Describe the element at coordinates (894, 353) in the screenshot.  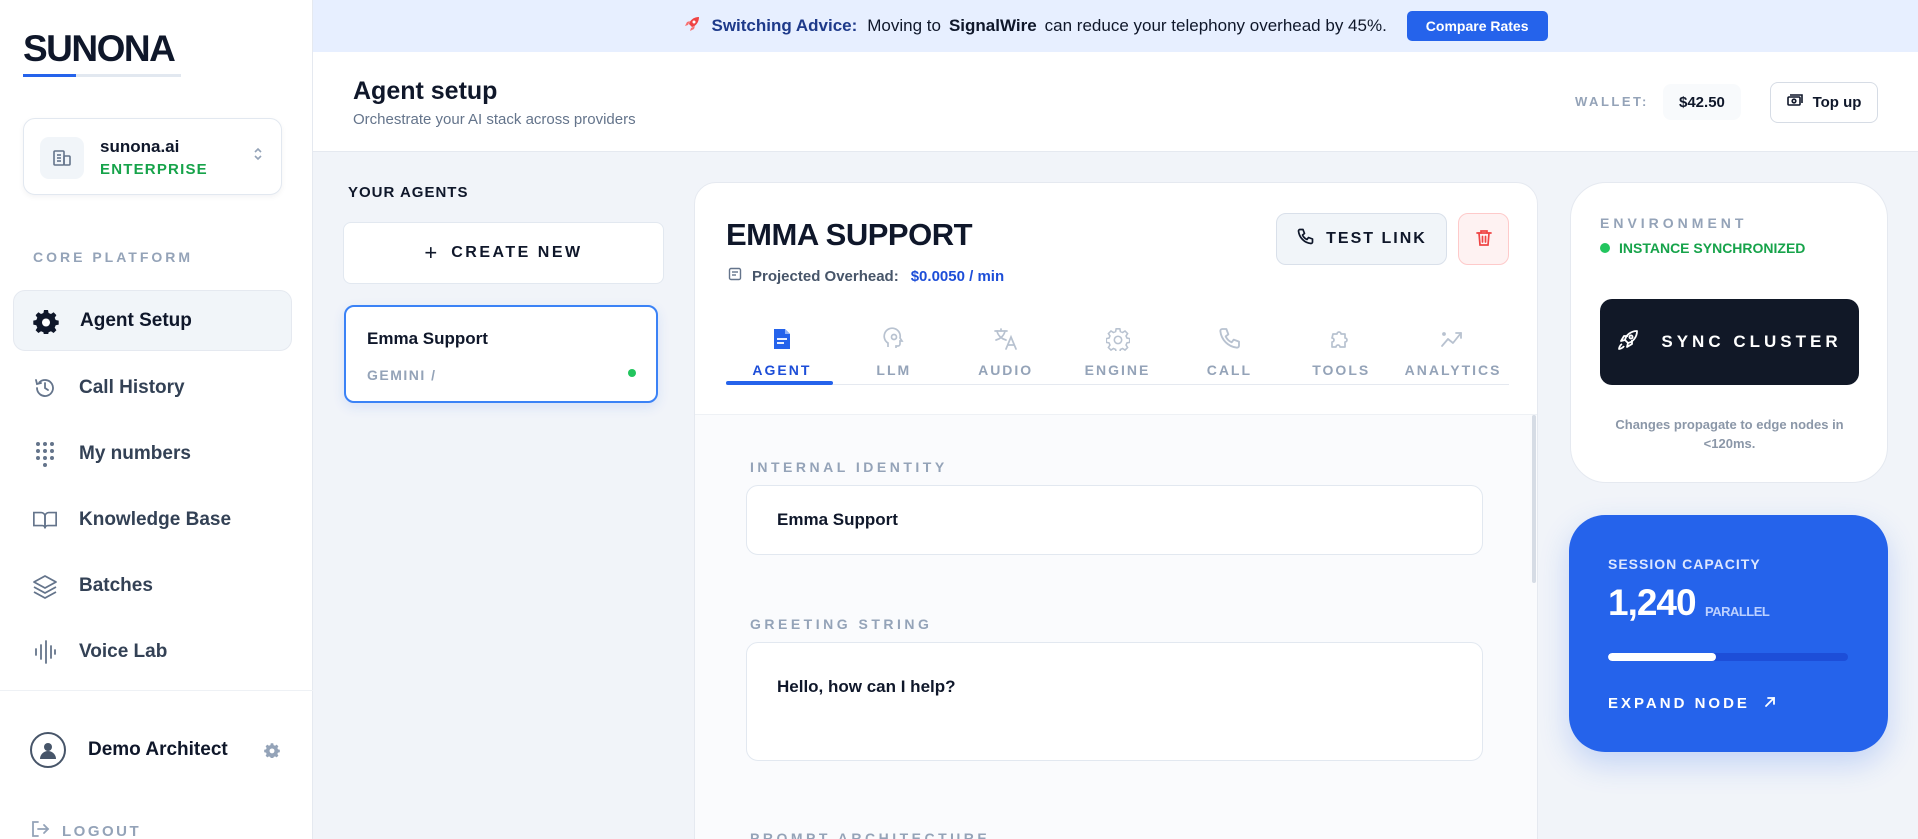
I see `tab-llm: LLM` at that location.